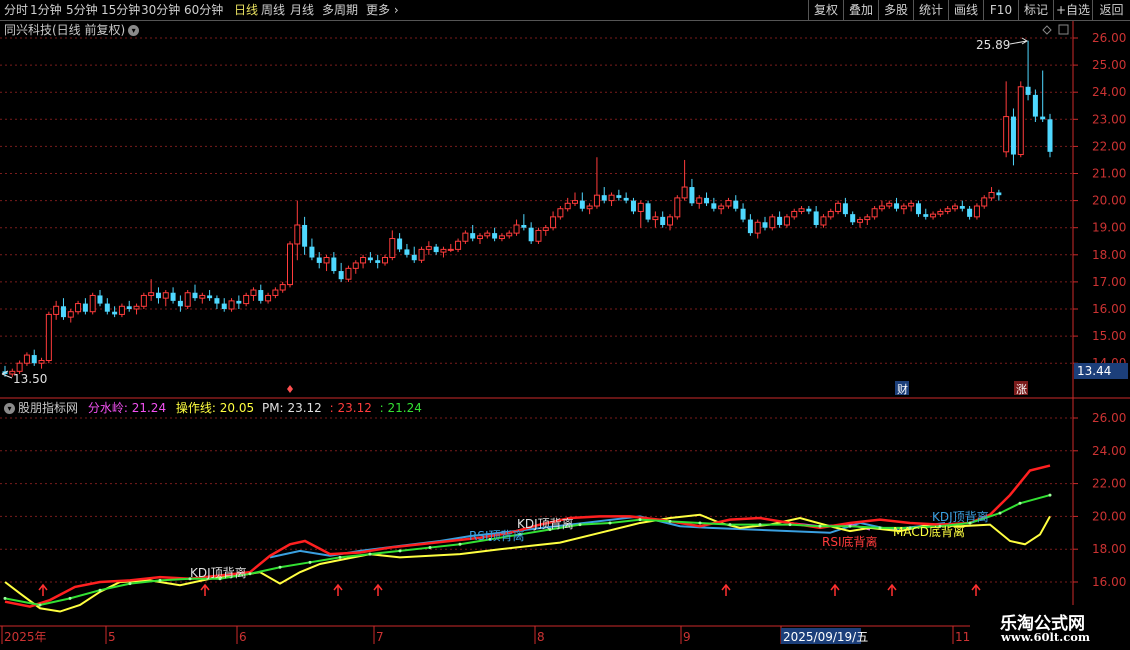 This screenshot has width=1130, height=650. Describe the element at coordinates (380, 637) in the screenshot. I see `date-label: 7` at that location.